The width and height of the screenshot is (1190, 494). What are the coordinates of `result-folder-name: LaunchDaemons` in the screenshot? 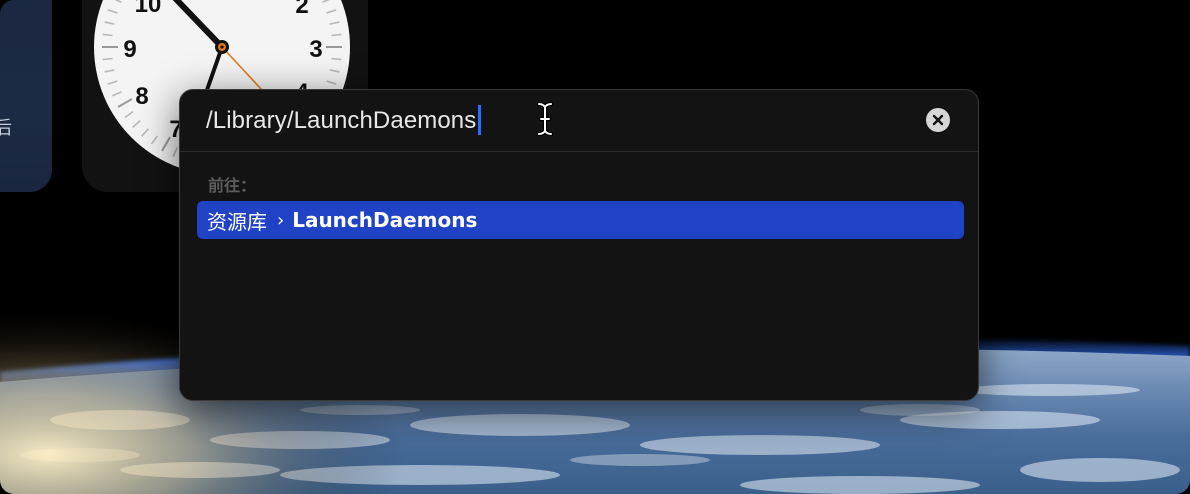 It's located at (385, 220).